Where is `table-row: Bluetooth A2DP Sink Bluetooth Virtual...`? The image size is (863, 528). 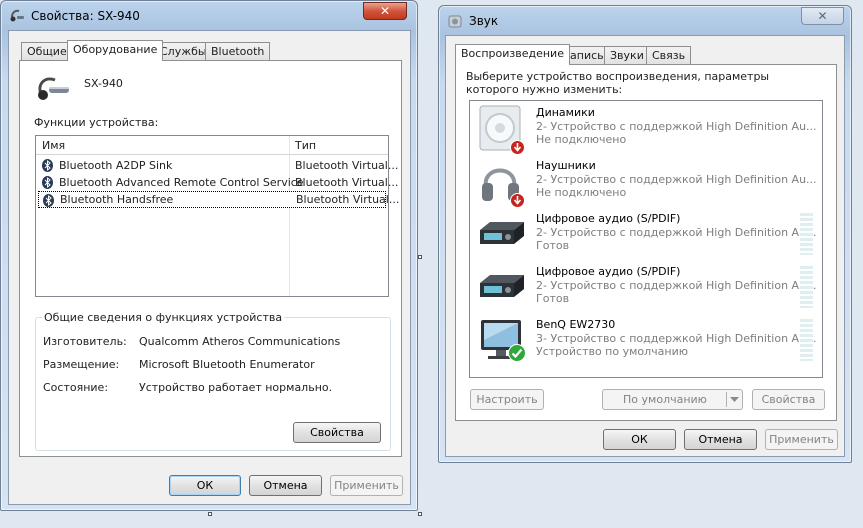 table-row: Bluetooth A2DP Sink Bluetooth Virtual... is located at coordinates (218, 165).